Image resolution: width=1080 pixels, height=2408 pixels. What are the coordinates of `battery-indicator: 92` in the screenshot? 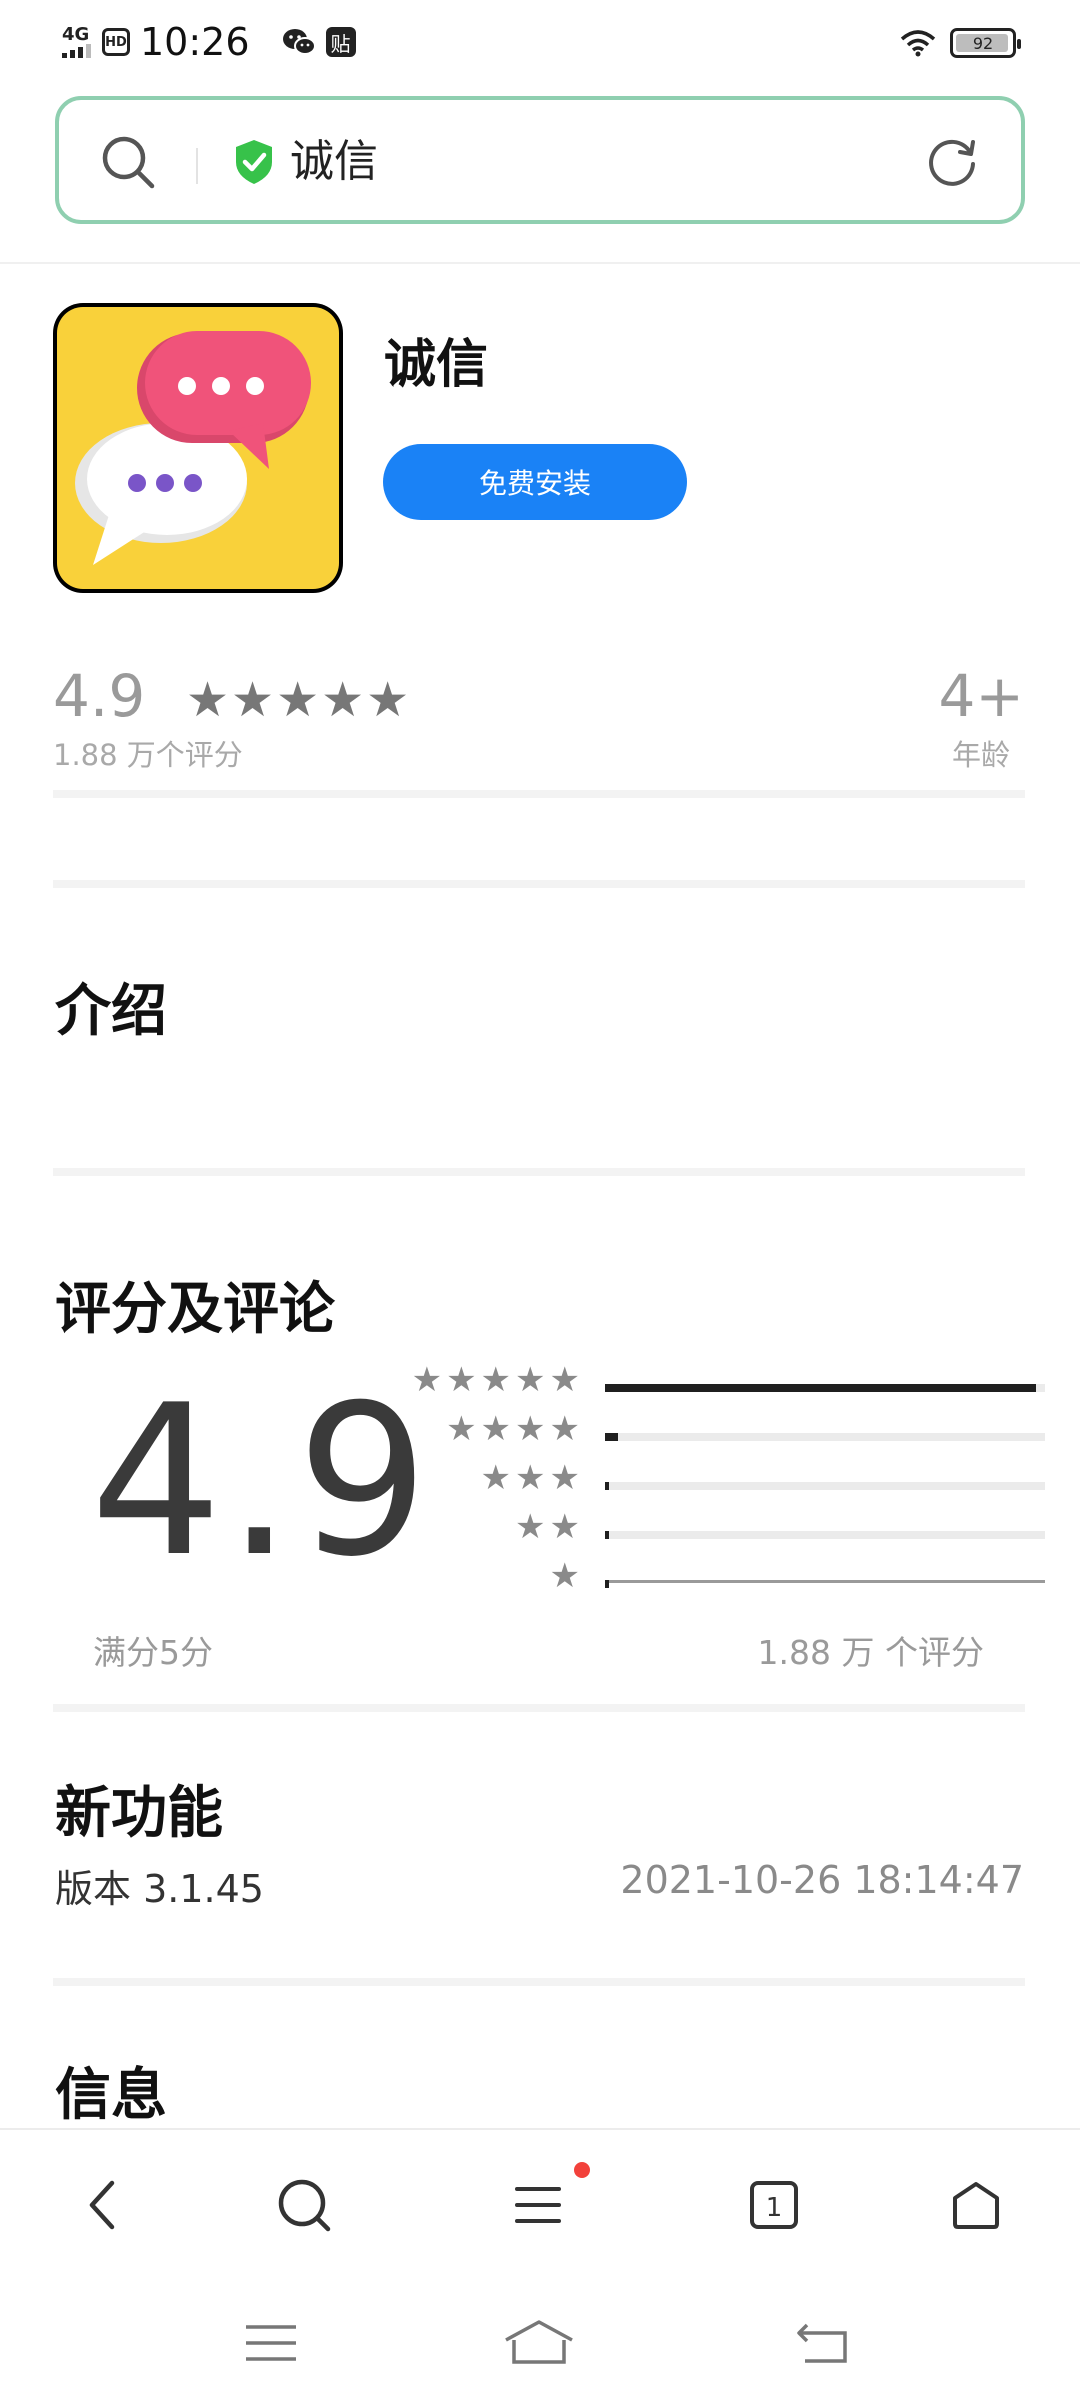 It's located at (985, 43).